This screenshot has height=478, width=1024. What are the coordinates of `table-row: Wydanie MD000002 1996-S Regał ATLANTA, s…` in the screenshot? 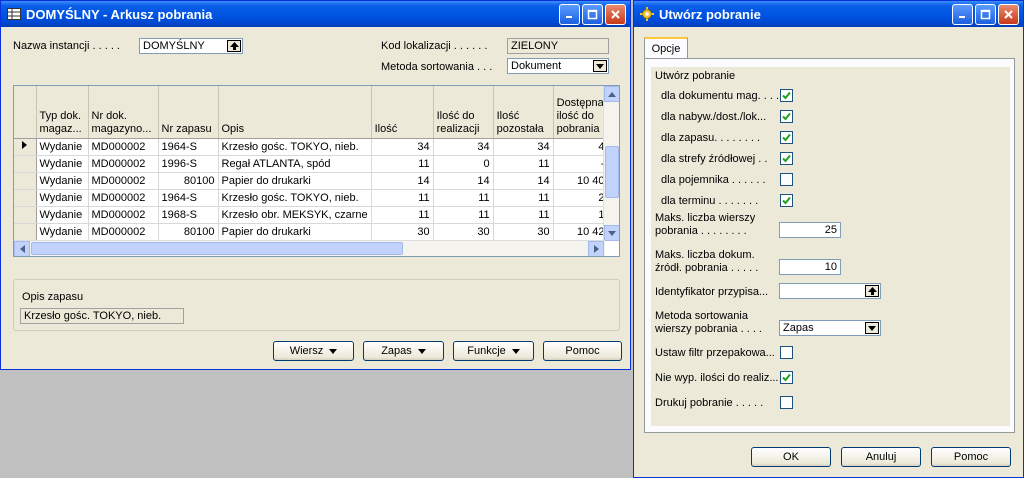 It's located at (314, 164).